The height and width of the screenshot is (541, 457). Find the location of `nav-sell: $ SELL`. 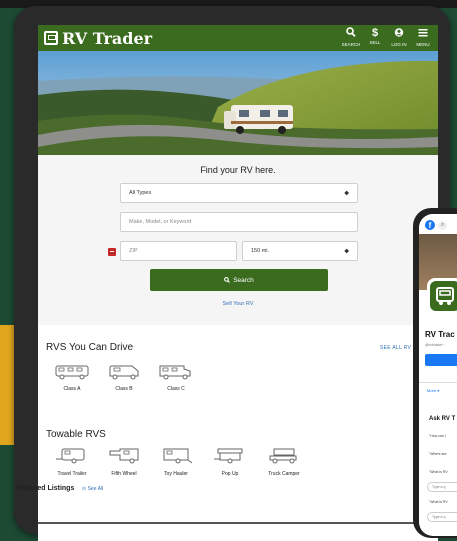

nav-sell: $ SELL is located at coordinates (375, 37).